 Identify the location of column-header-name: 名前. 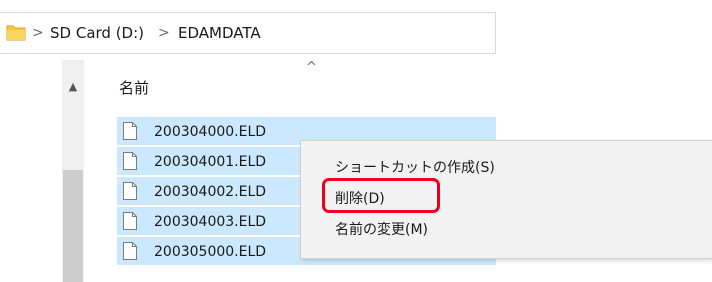
(134, 87).